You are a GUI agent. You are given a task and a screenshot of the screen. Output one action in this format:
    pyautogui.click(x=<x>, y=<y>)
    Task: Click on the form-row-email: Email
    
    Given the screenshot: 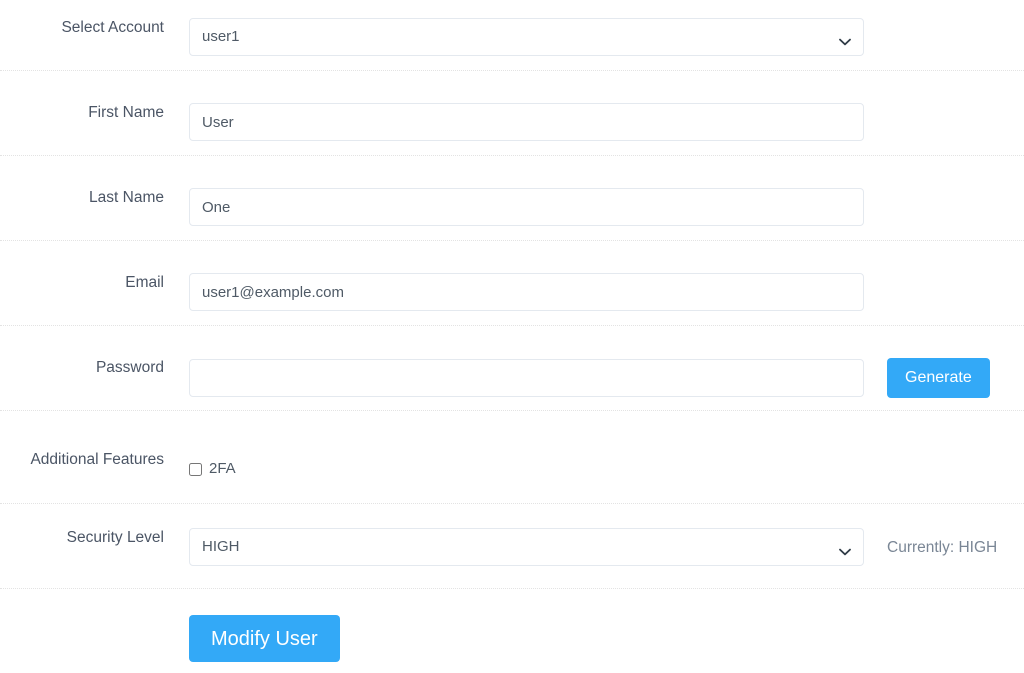 What is the action you would take?
    pyautogui.click(x=512, y=292)
    